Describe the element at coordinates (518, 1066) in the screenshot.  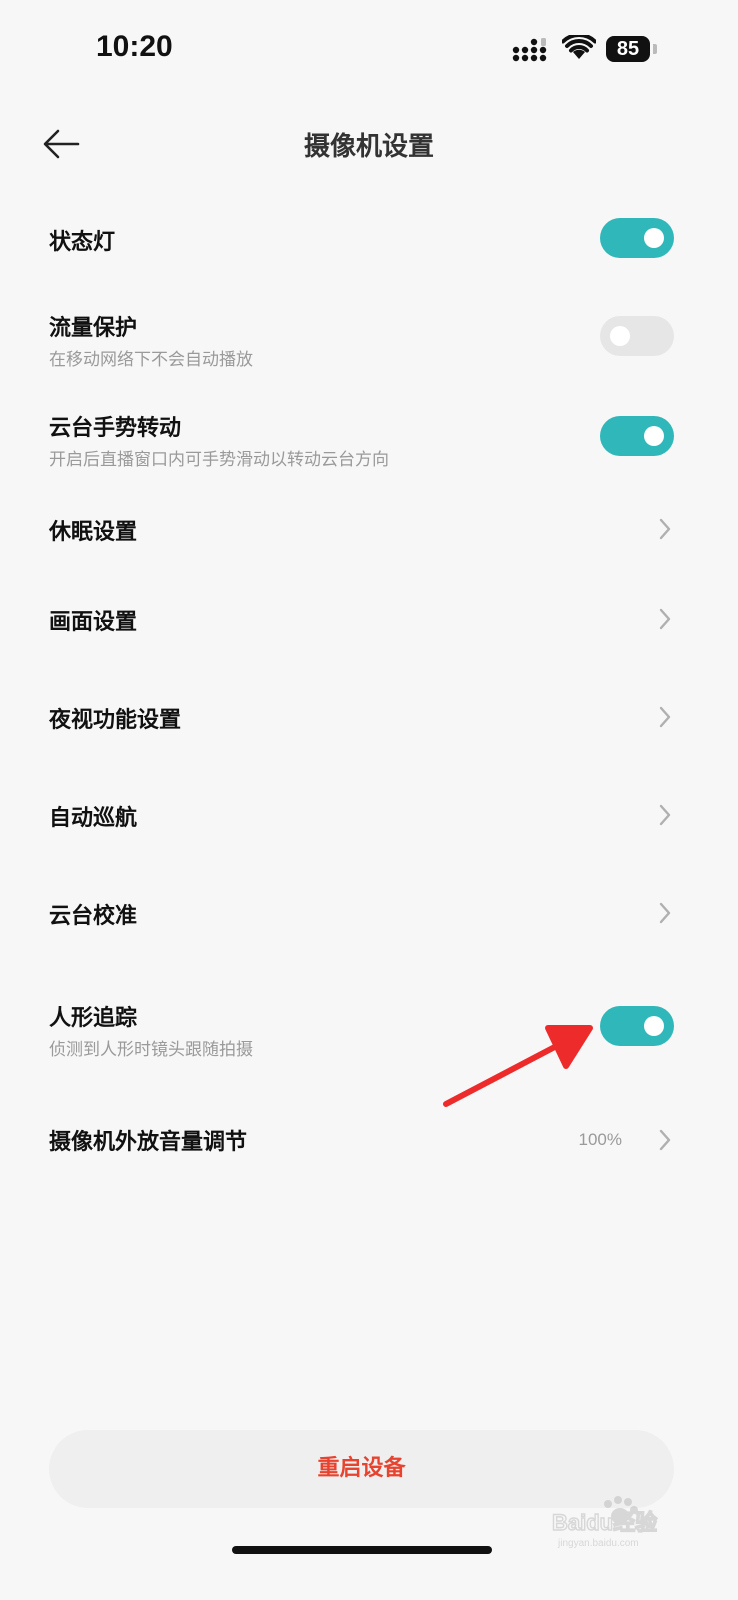
I see `annotation-arrow-icon` at that location.